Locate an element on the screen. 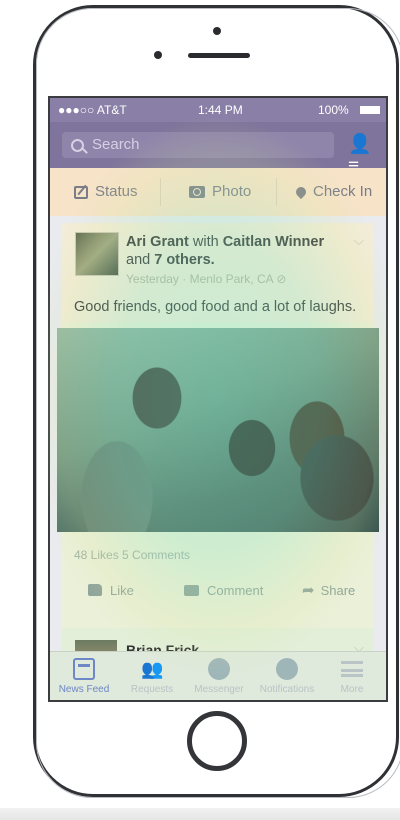 The image size is (400, 820). tab-news-feed: News Feed is located at coordinates (84, 676).